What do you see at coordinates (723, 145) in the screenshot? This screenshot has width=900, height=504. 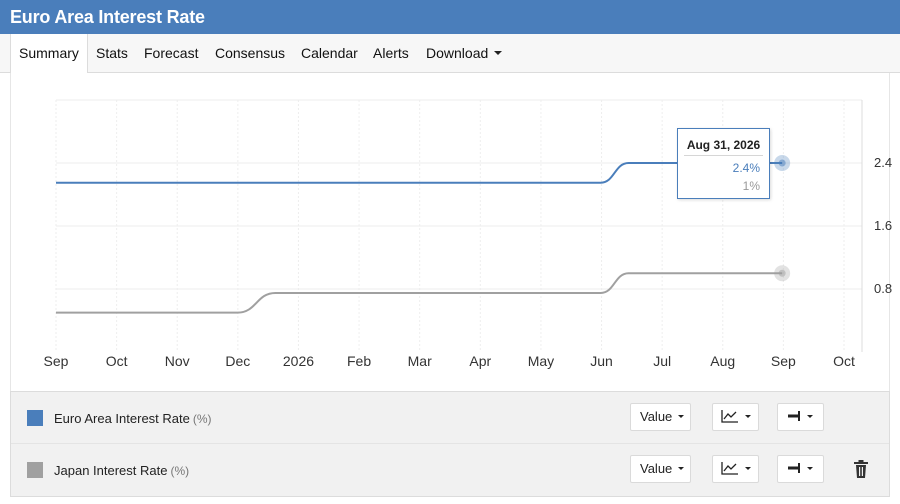 I see `tooltip-date: Aug 31, 2026` at bounding box center [723, 145].